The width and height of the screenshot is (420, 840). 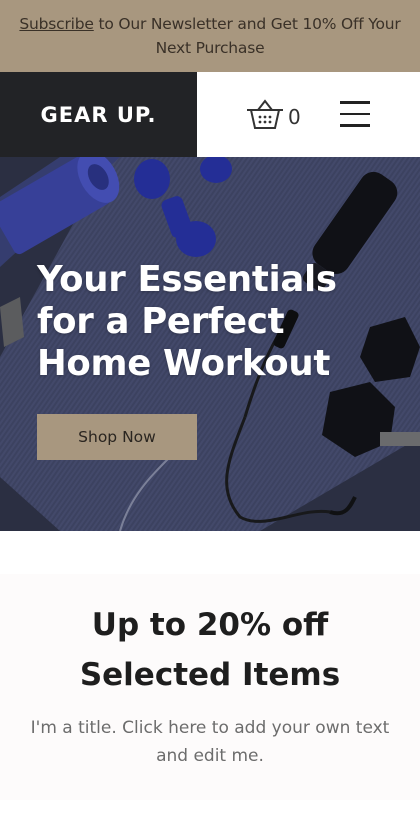 I want to click on shop-now-button: Shop Now, so click(x=117, y=437).